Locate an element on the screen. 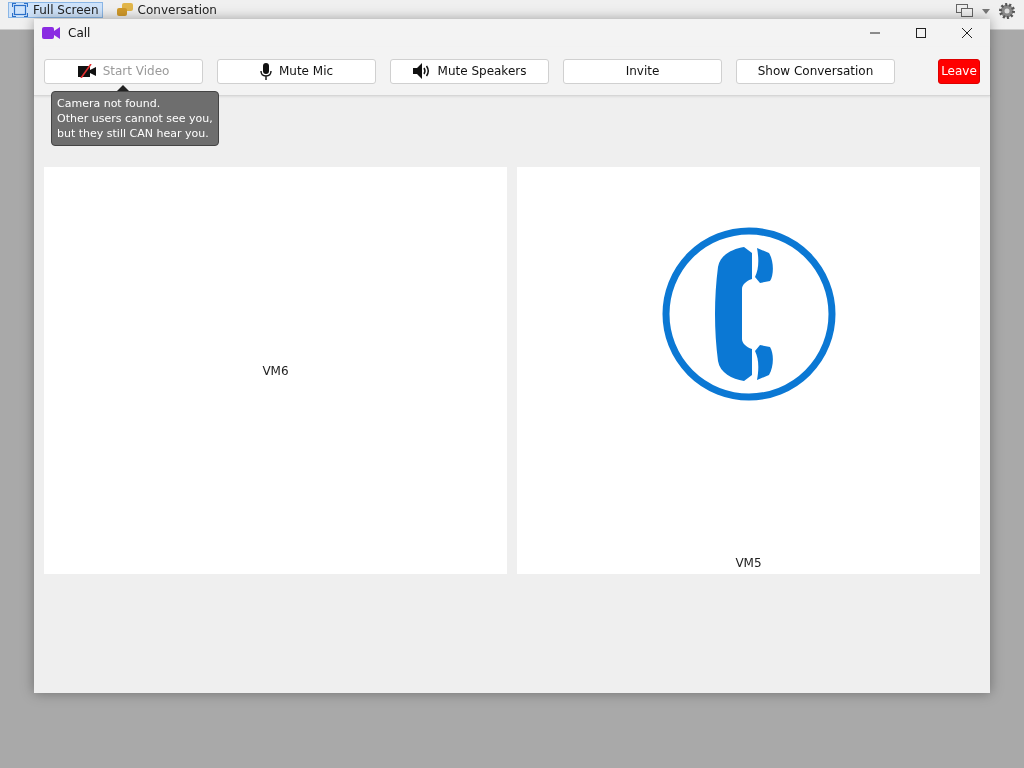 The width and height of the screenshot is (1024, 768). toolbar-button: Show Conversation is located at coordinates (815, 71).